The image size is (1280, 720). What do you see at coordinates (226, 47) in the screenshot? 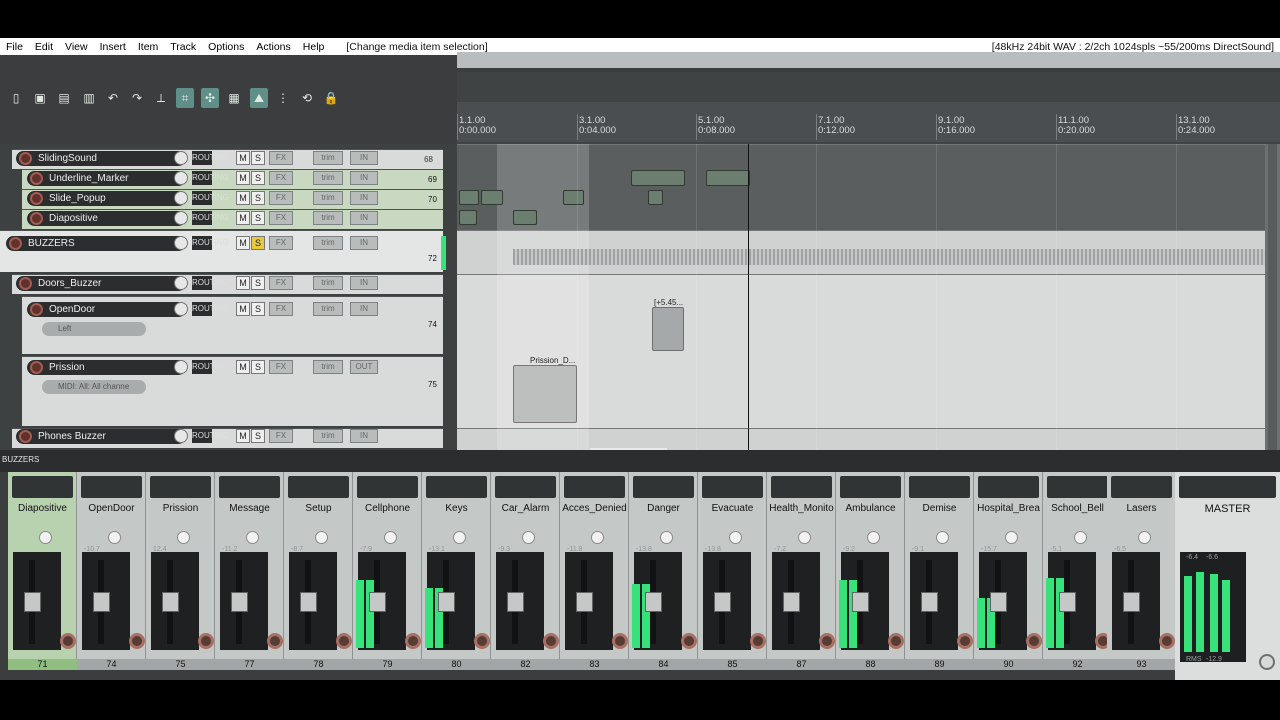
I see `menu-options: Options` at bounding box center [226, 47].